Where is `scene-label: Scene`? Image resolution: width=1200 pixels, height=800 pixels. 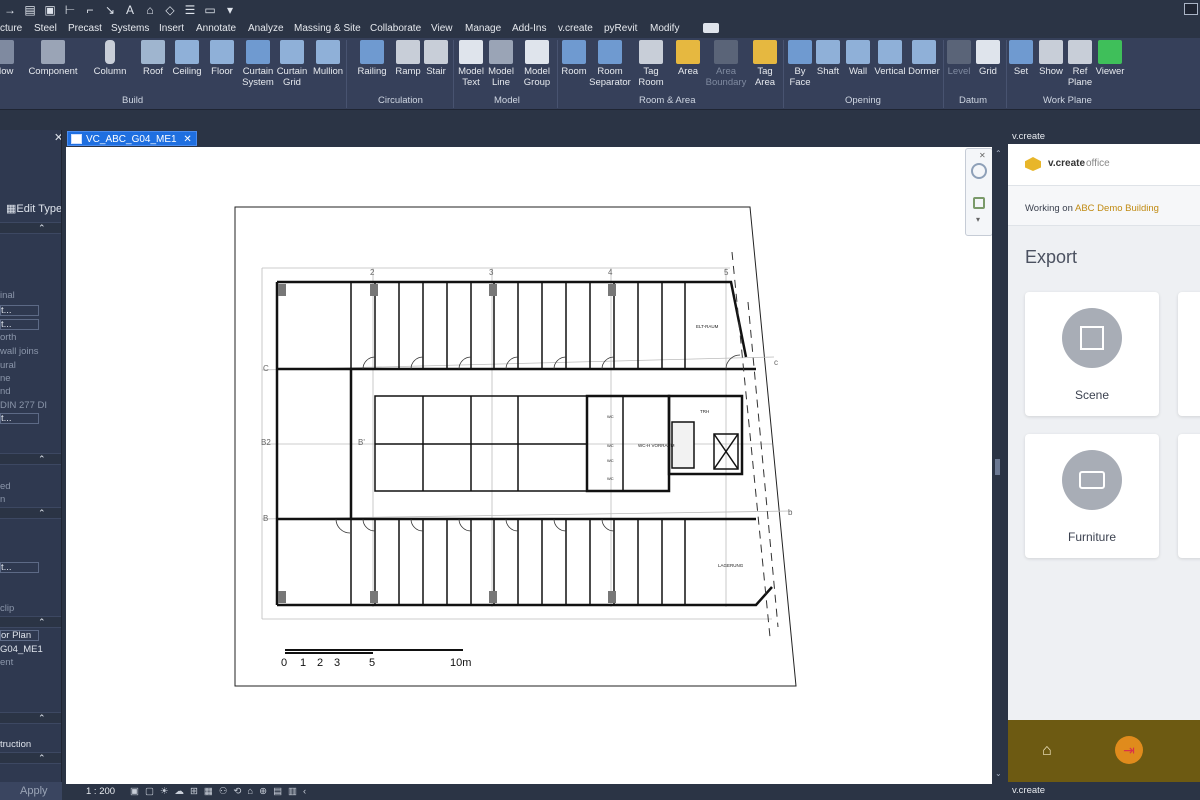 scene-label: Scene is located at coordinates (1092, 395).